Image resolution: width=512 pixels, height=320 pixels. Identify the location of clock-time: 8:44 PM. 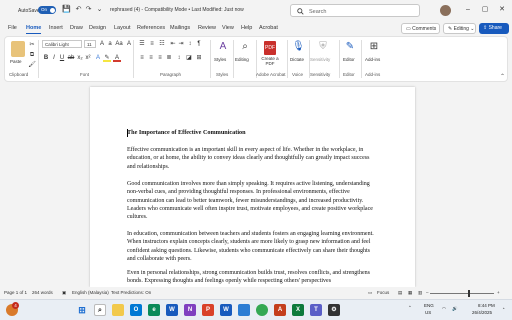
(486, 305).